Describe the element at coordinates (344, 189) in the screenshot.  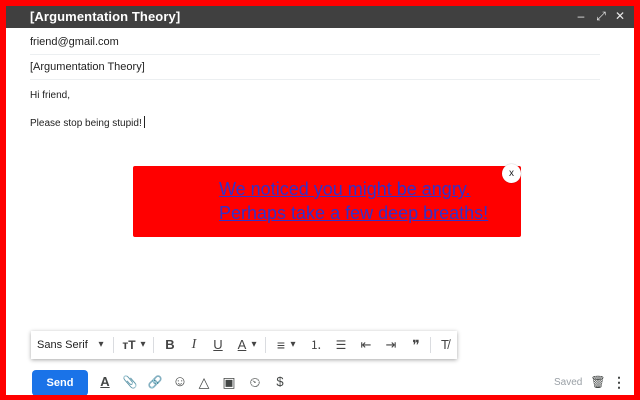
I see `alert-message-line-1: We noticed you might be angry.` at that location.